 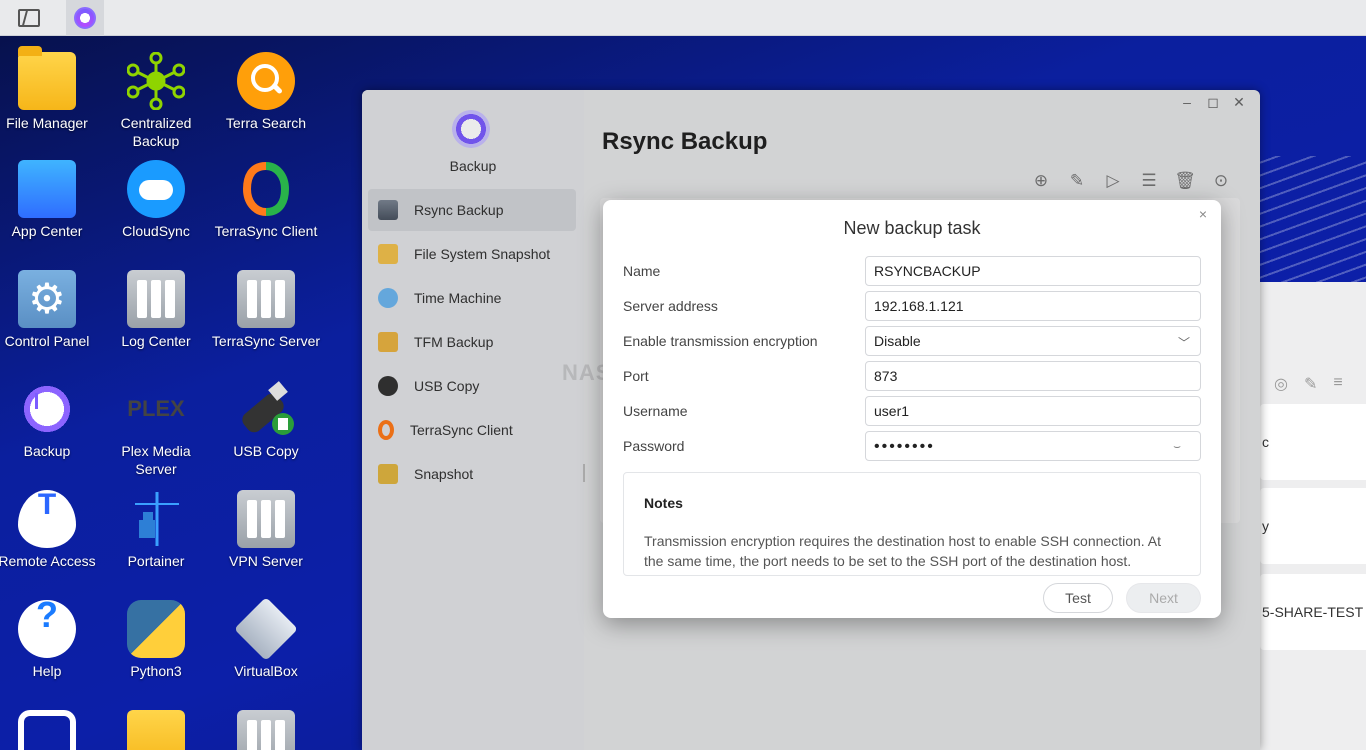 What do you see at coordinates (47, 629) in the screenshot?
I see `help-icon` at bounding box center [47, 629].